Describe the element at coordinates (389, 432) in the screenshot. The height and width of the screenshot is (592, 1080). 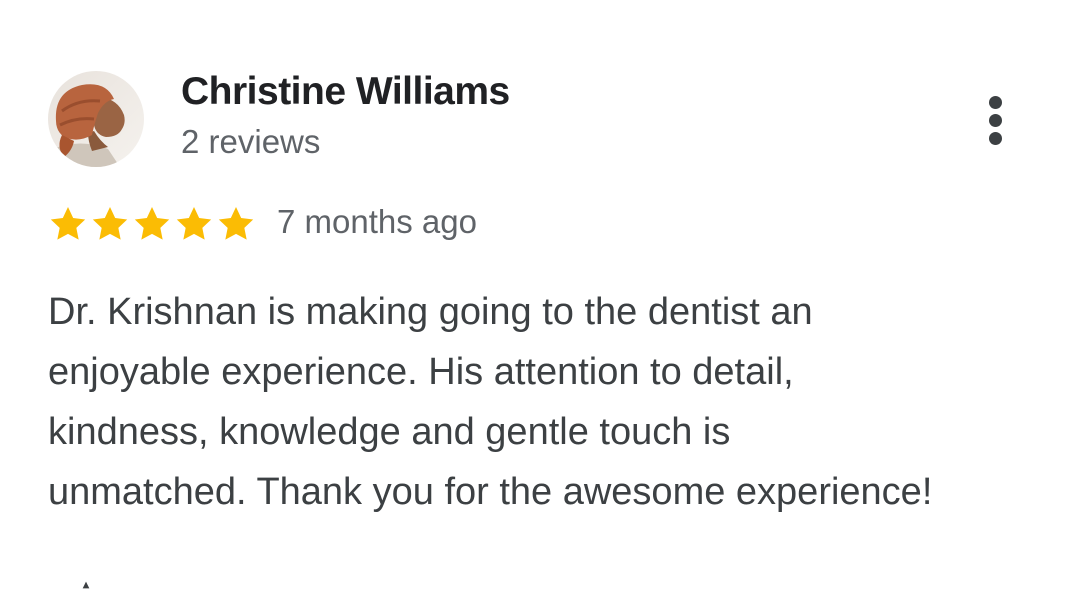
I see `review-text-line: kindness, knowledge and gentle touch is` at that location.